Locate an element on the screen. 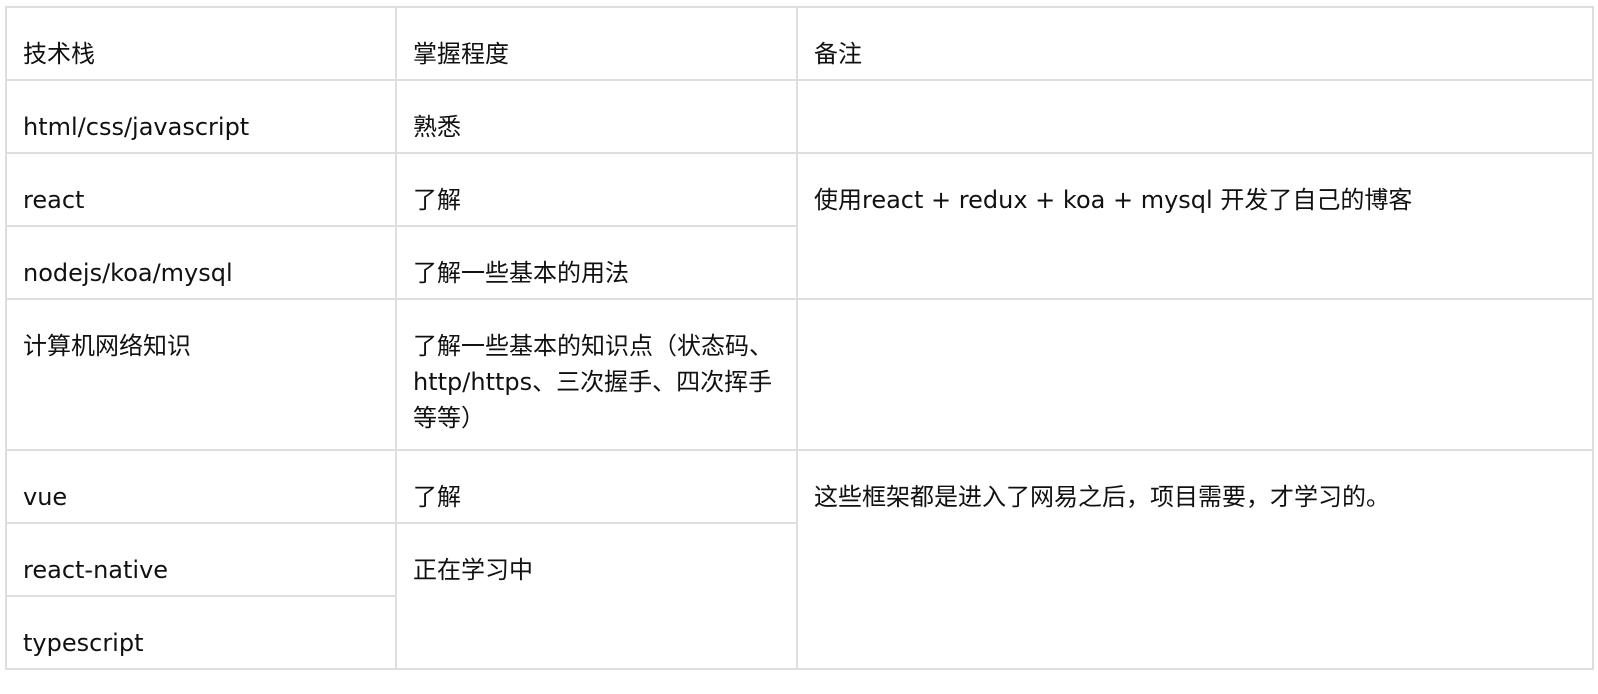 Image resolution: width=1598 pixels, height=694 pixels. notes-cell: 使用react + redux + koa + mysql 开发了自己的博客 is located at coordinates (1195, 226).